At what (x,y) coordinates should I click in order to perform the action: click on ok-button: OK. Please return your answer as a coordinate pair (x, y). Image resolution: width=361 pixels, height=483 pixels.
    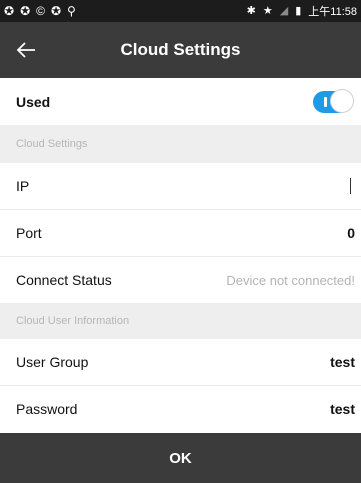
    Looking at the image, I should click on (180, 458).